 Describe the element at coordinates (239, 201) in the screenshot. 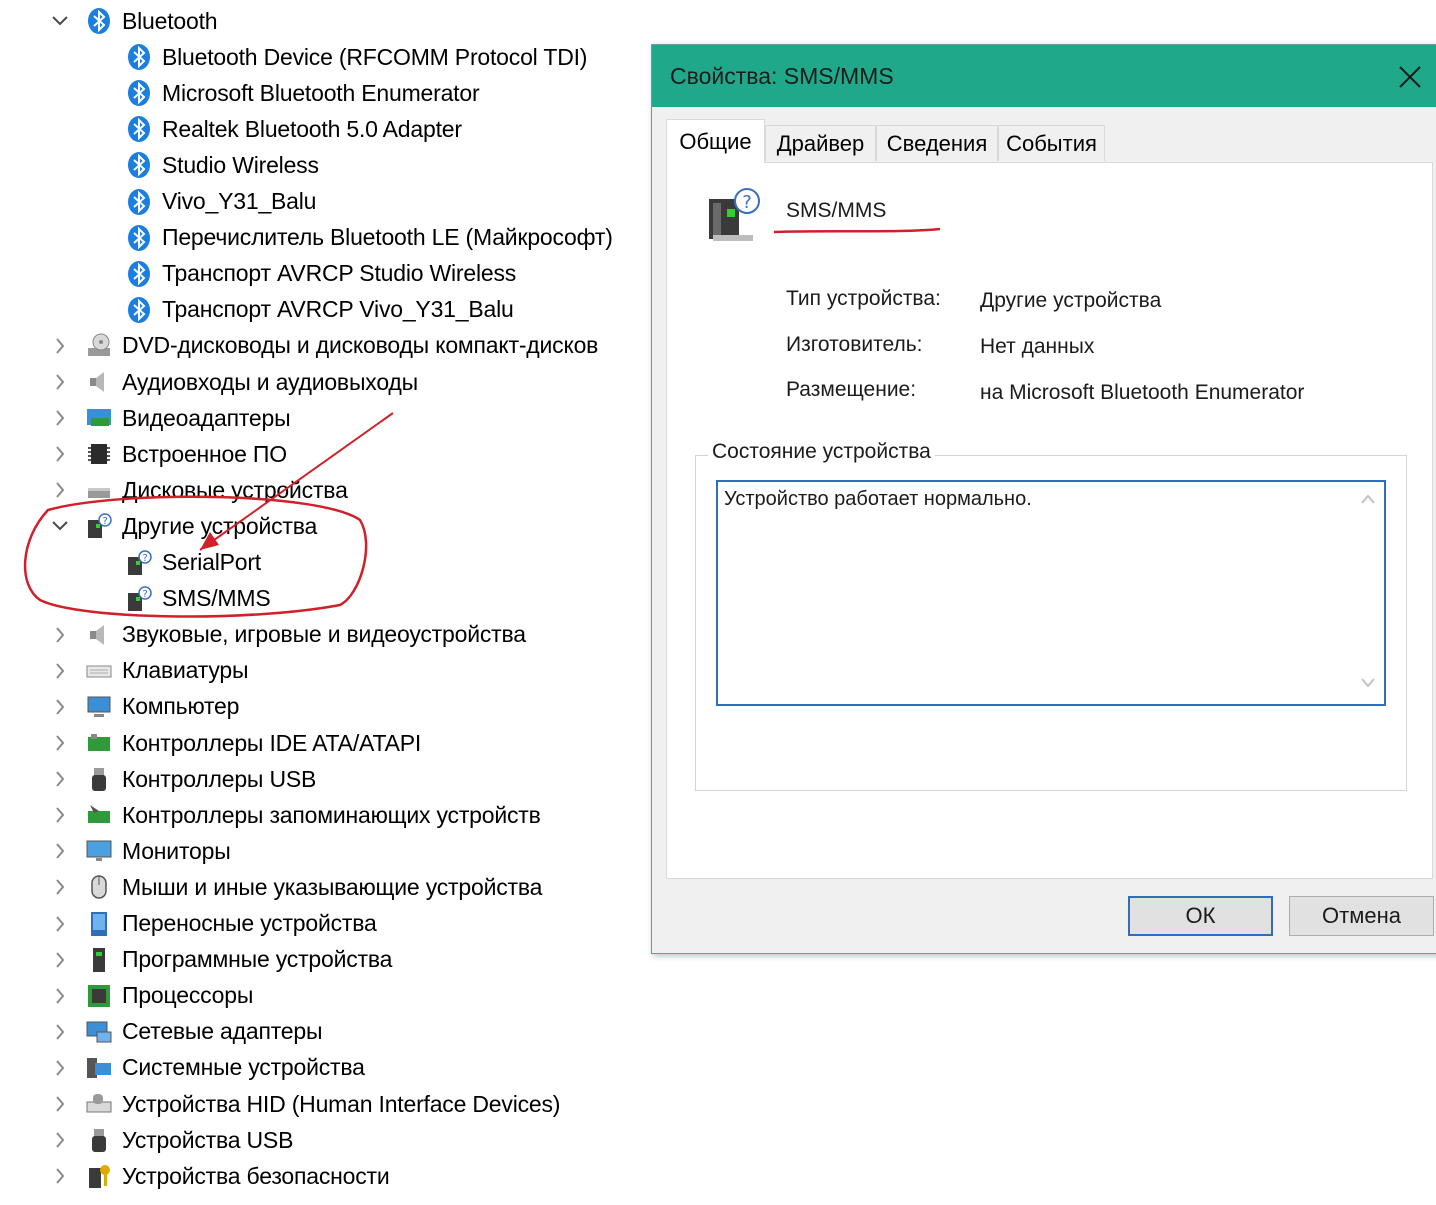

I see `tree-item-label: Vivo_Y31_Balu` at that location.